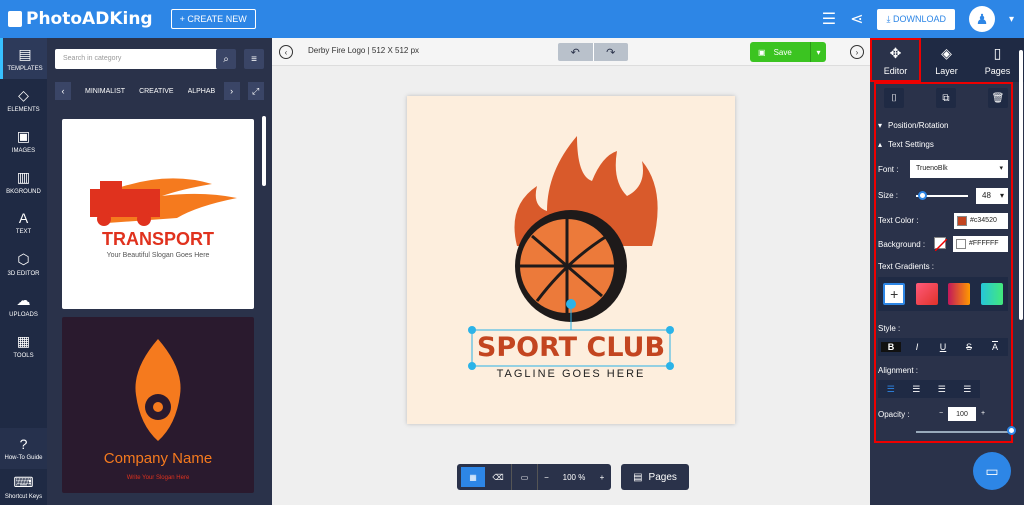  I want to click on 3d-icon: ⬡, so click(23, 258).